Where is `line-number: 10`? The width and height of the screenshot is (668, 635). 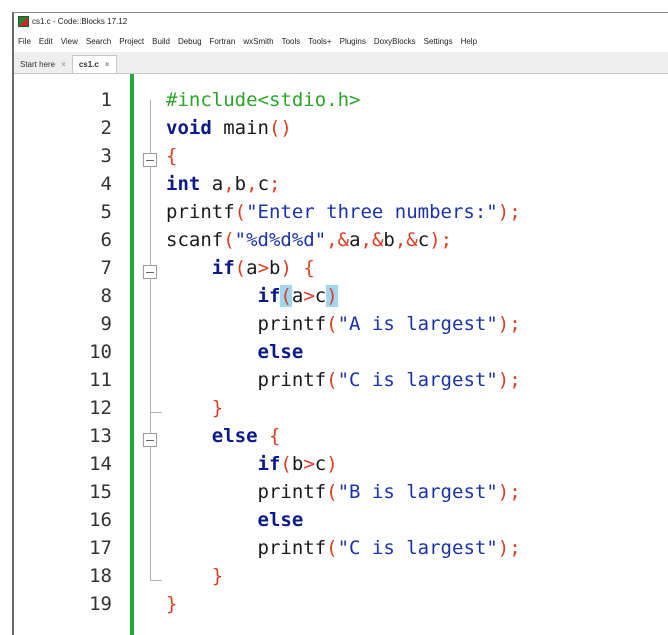
line-number: 10 is located at coordinates (100, 352).